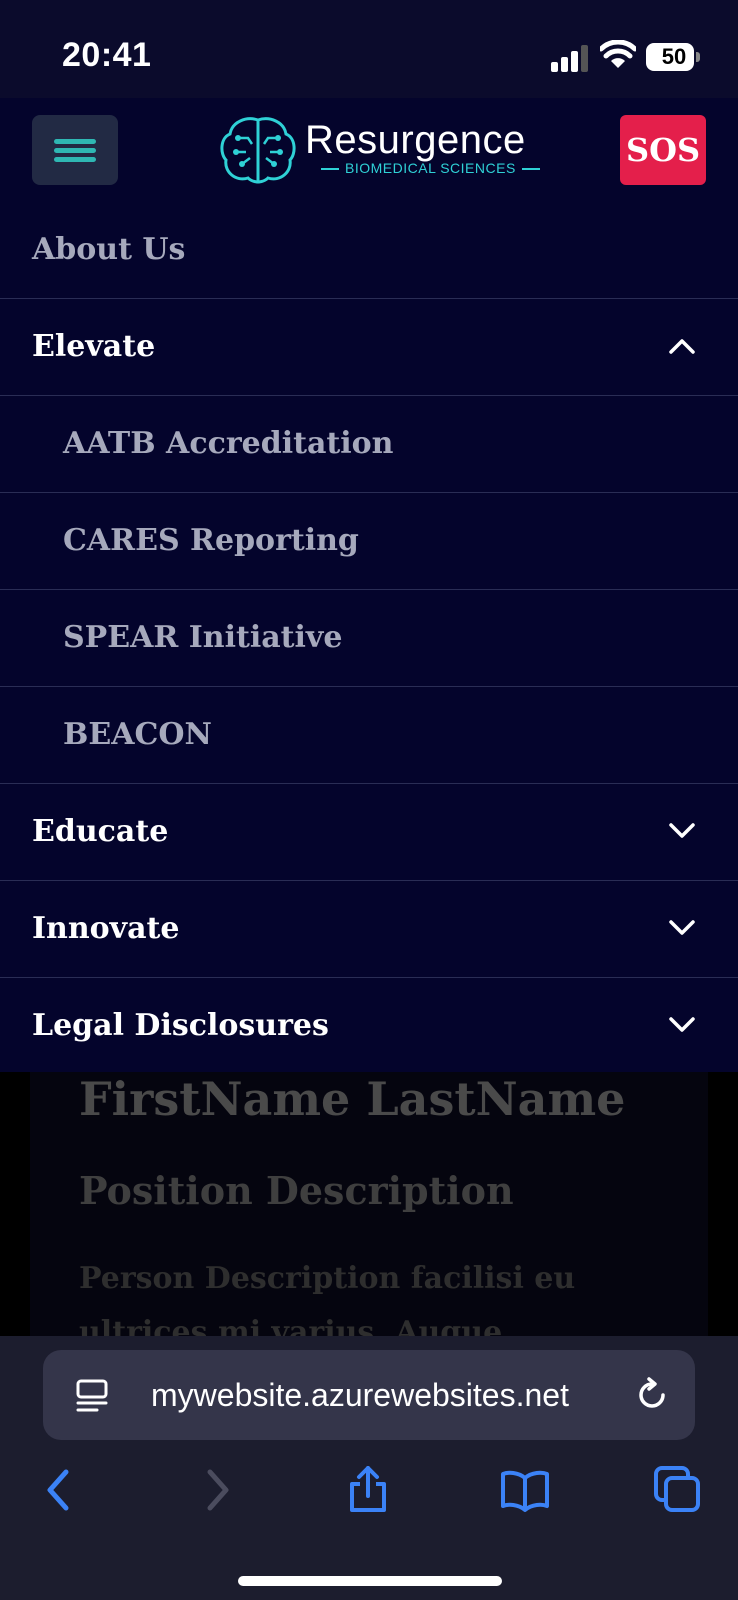 The image size is (738, 1600). Describe the element at coordinates (92, 1396) in the screenshot. I see `page-menu-icon` at that location.